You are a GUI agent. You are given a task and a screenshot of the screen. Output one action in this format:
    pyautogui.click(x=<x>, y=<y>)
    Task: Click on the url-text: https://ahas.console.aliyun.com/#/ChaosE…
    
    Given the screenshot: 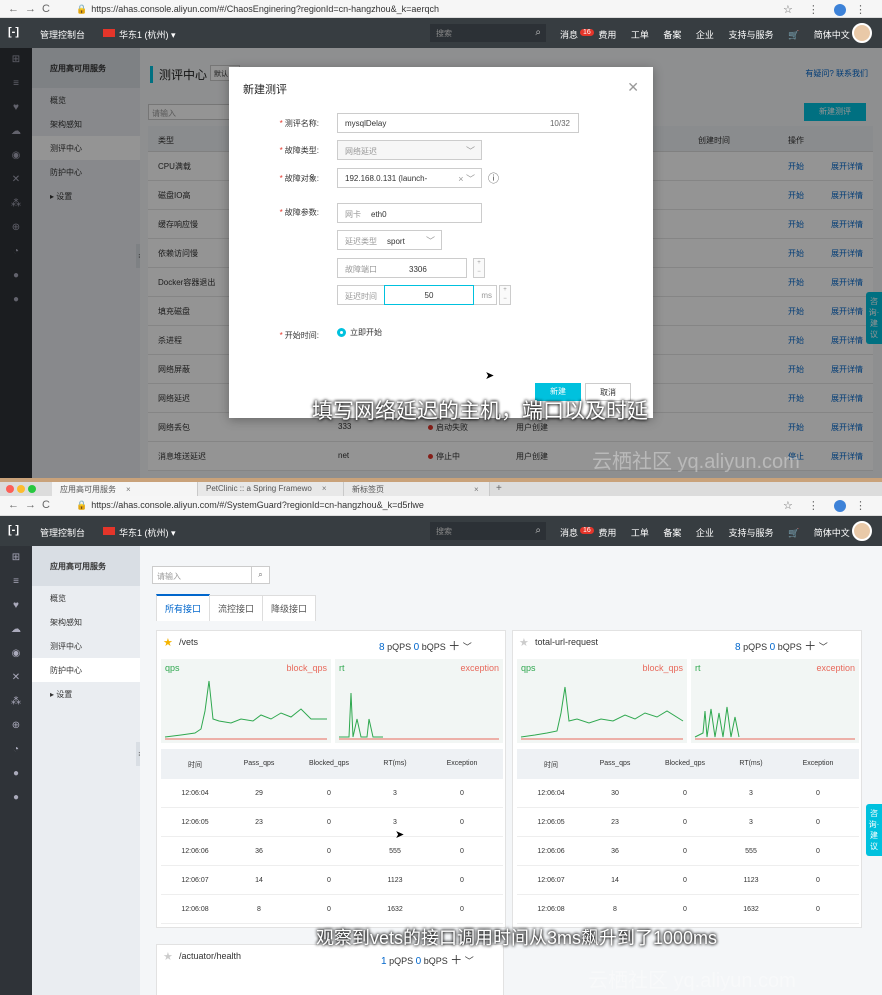 What is the action you would take?
    pyautogui.click(x=265, y=9)
    